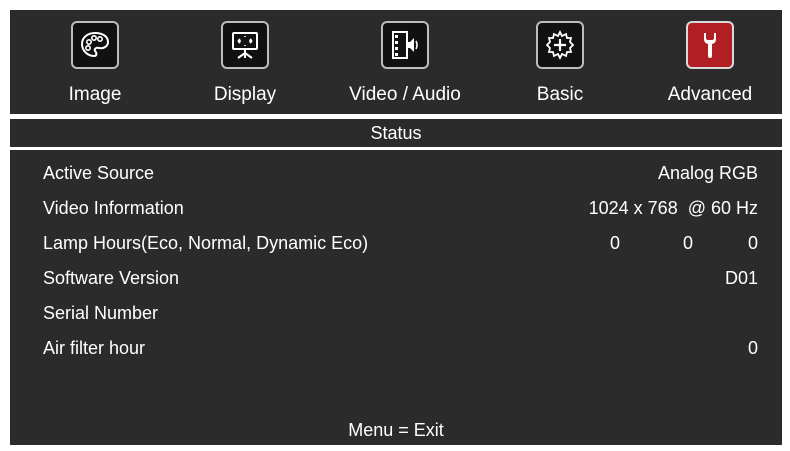 The height and width of the screenshot is (451, 790). Describe the element at coordinates (752, 348) in the screenshot. I see `air-filter-hour-value: 0` at that location.